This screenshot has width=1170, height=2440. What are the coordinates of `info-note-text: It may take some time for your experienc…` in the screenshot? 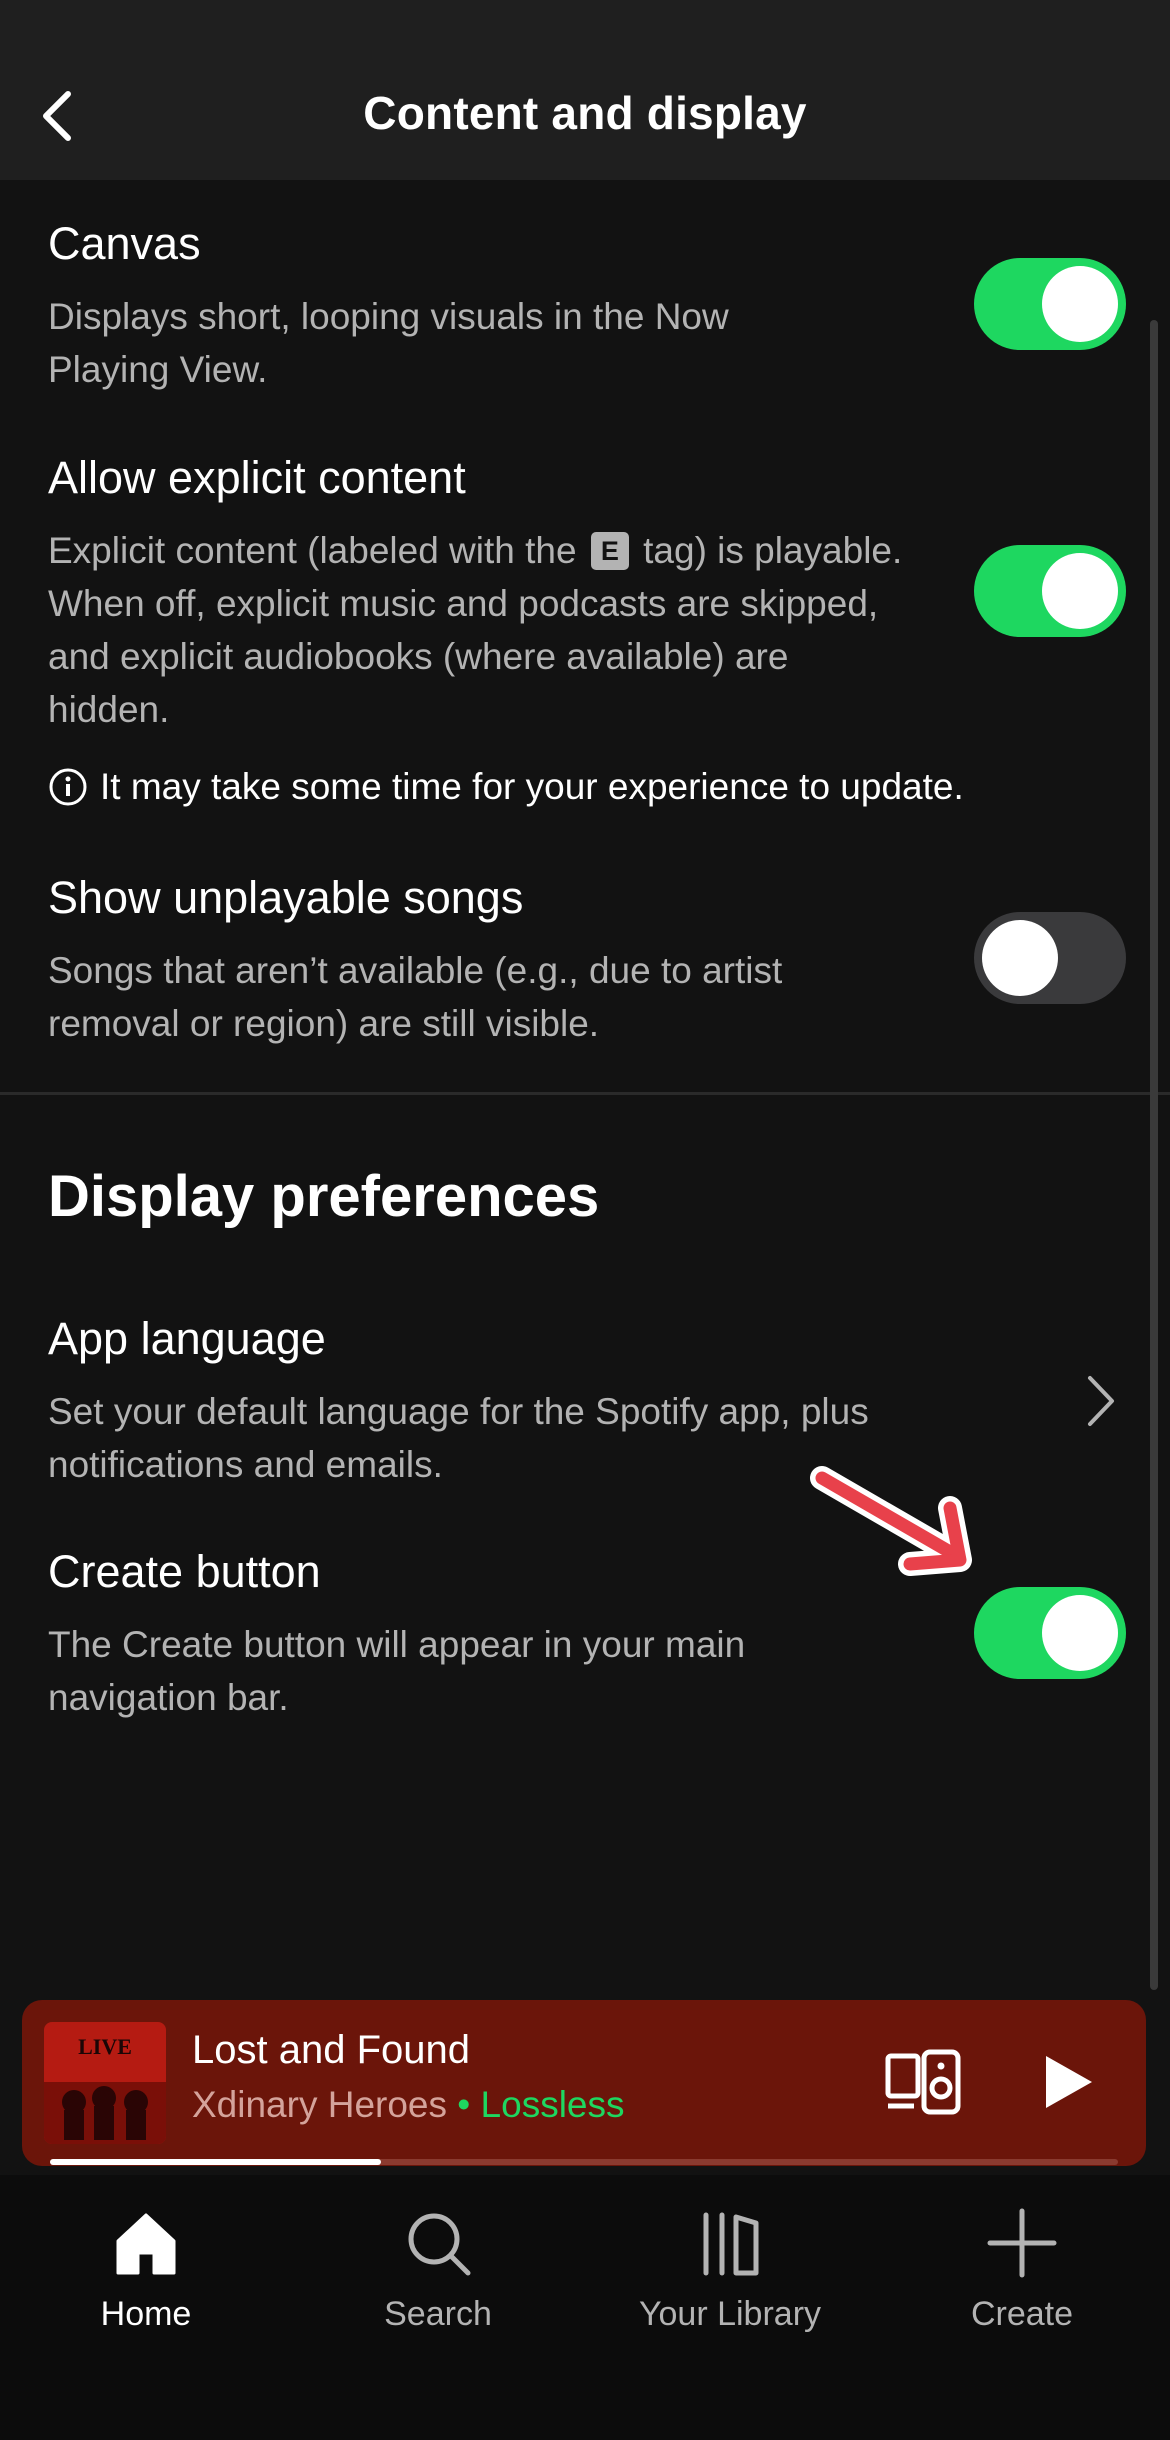 It's located at (532, 786).